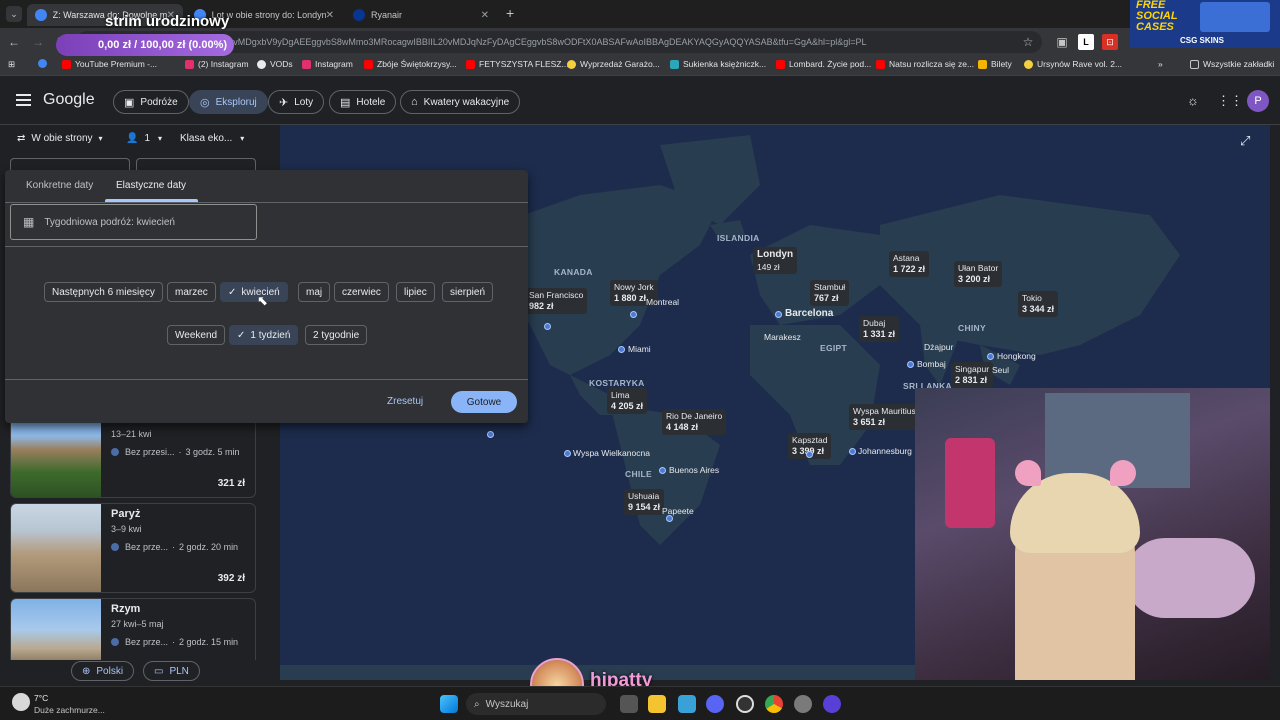 Image resolution: width=1280 pixels, height=720 pixels. Describe the element at coordinates (1258, 101) in the screenshot. I see `avatar: P` at that location.